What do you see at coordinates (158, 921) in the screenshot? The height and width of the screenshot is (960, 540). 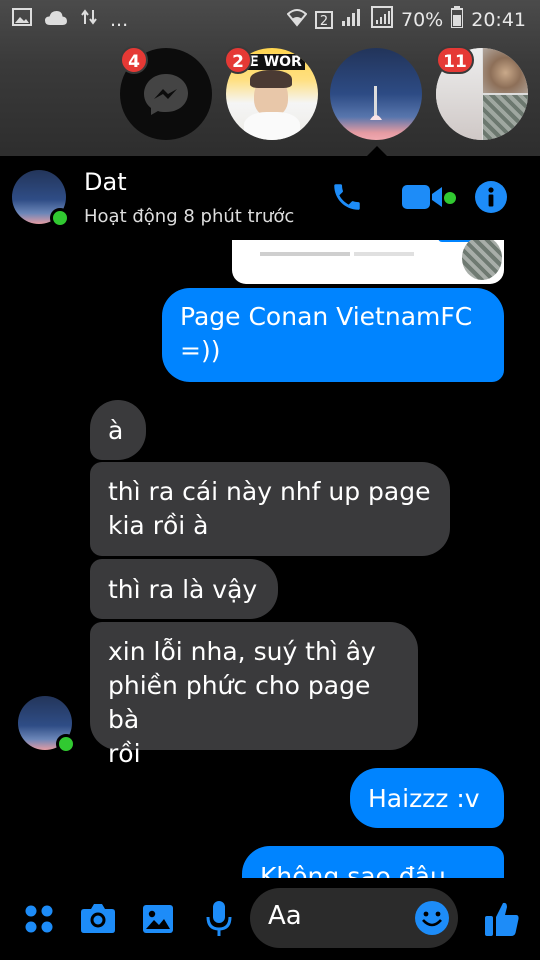 I see `gallery-photo-icon` at bounding box center [158, 921].